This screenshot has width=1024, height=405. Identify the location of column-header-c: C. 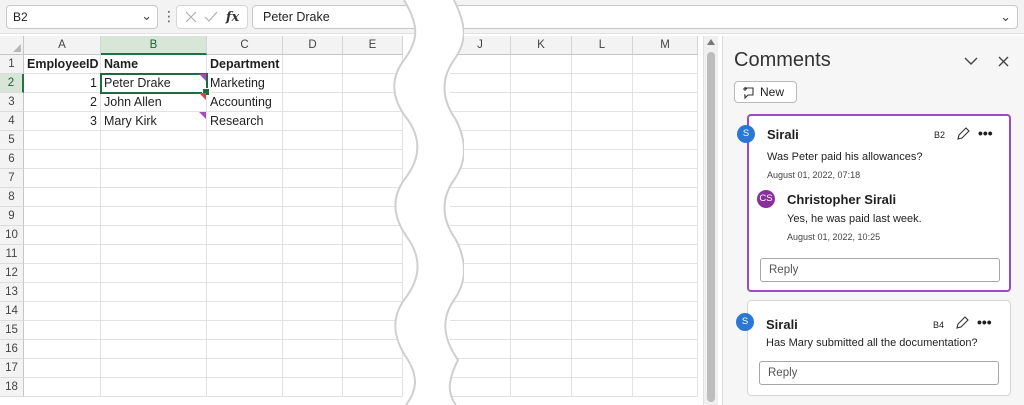
(245, 45).